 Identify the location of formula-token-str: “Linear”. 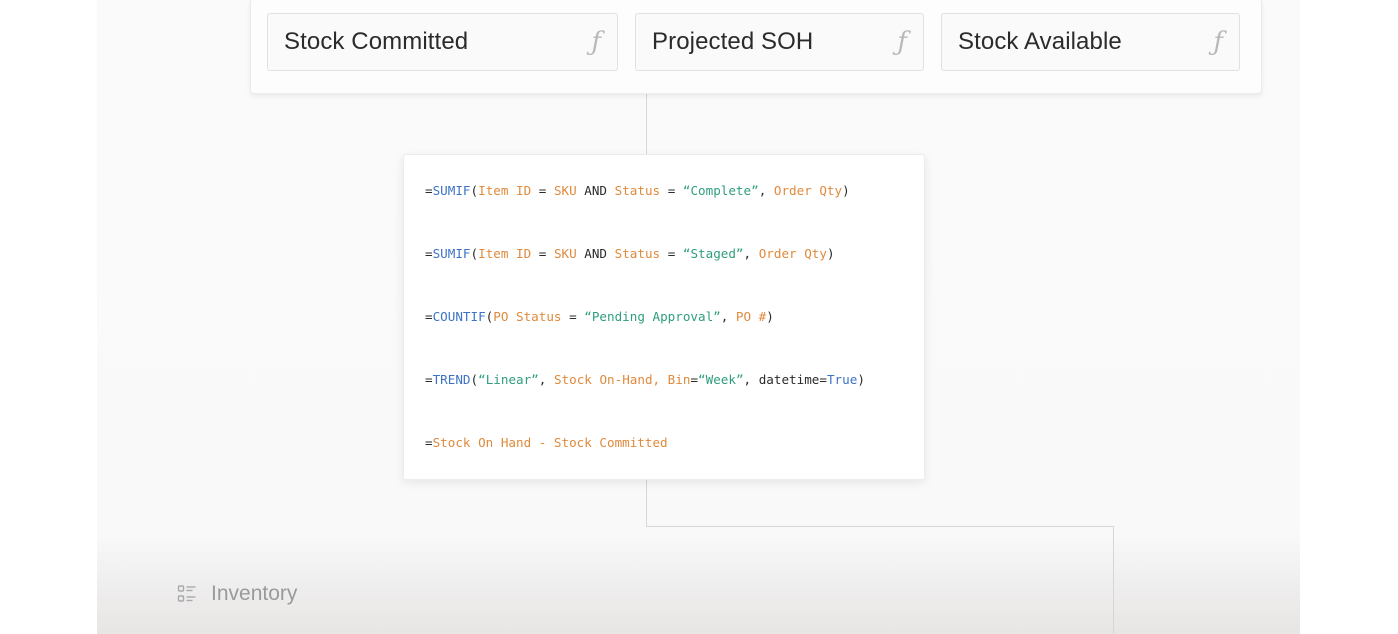
(508, 379).